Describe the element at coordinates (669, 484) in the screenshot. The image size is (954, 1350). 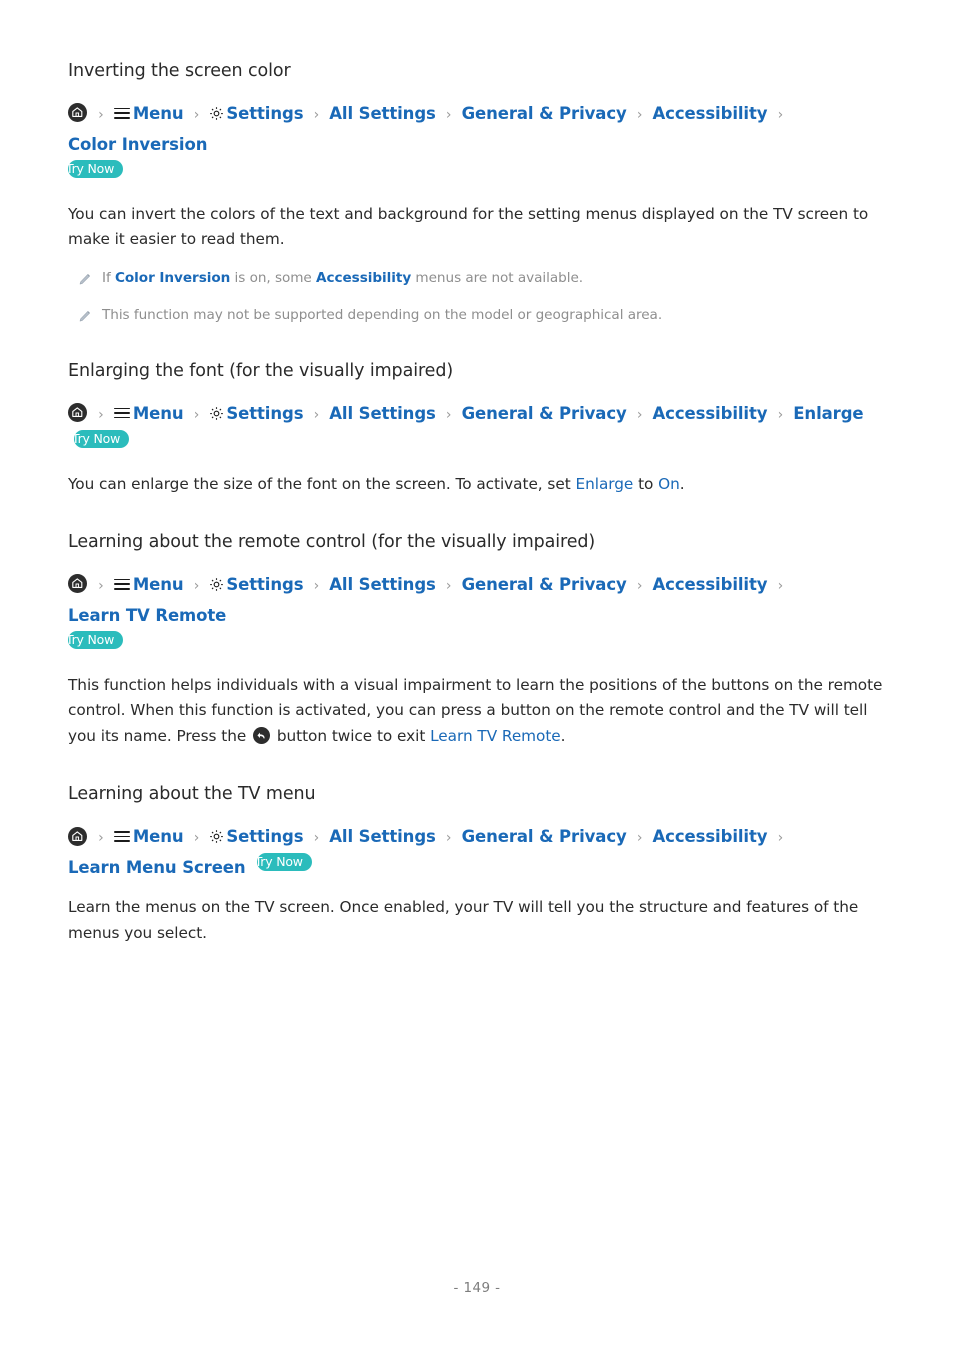
I see `body-link-on: On` at that location.